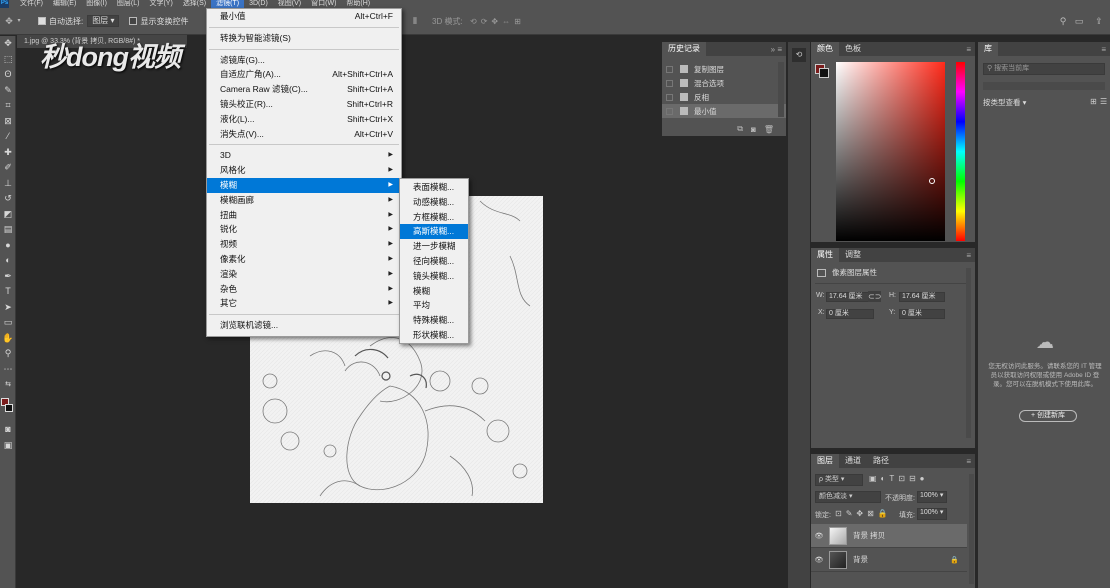 The height and width of the screenshot is (588, 1110). I want to click on menu-item: 滤镜(T), so click(228, 4).